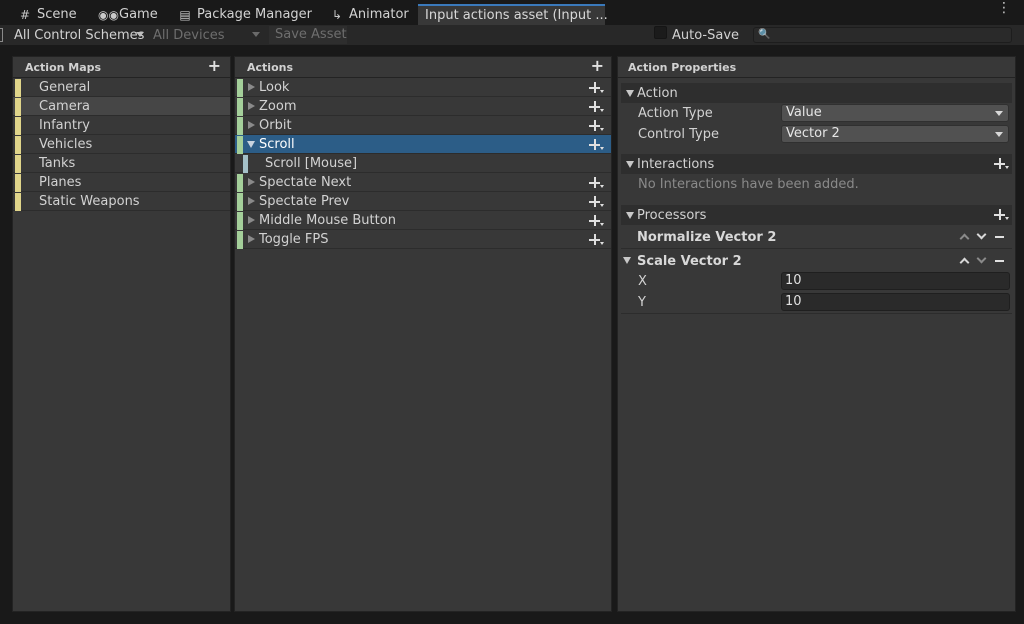  Describe the element at coordinates (895, 113) in the screenshot. I see `action-type-dropdown: Value` at that location.